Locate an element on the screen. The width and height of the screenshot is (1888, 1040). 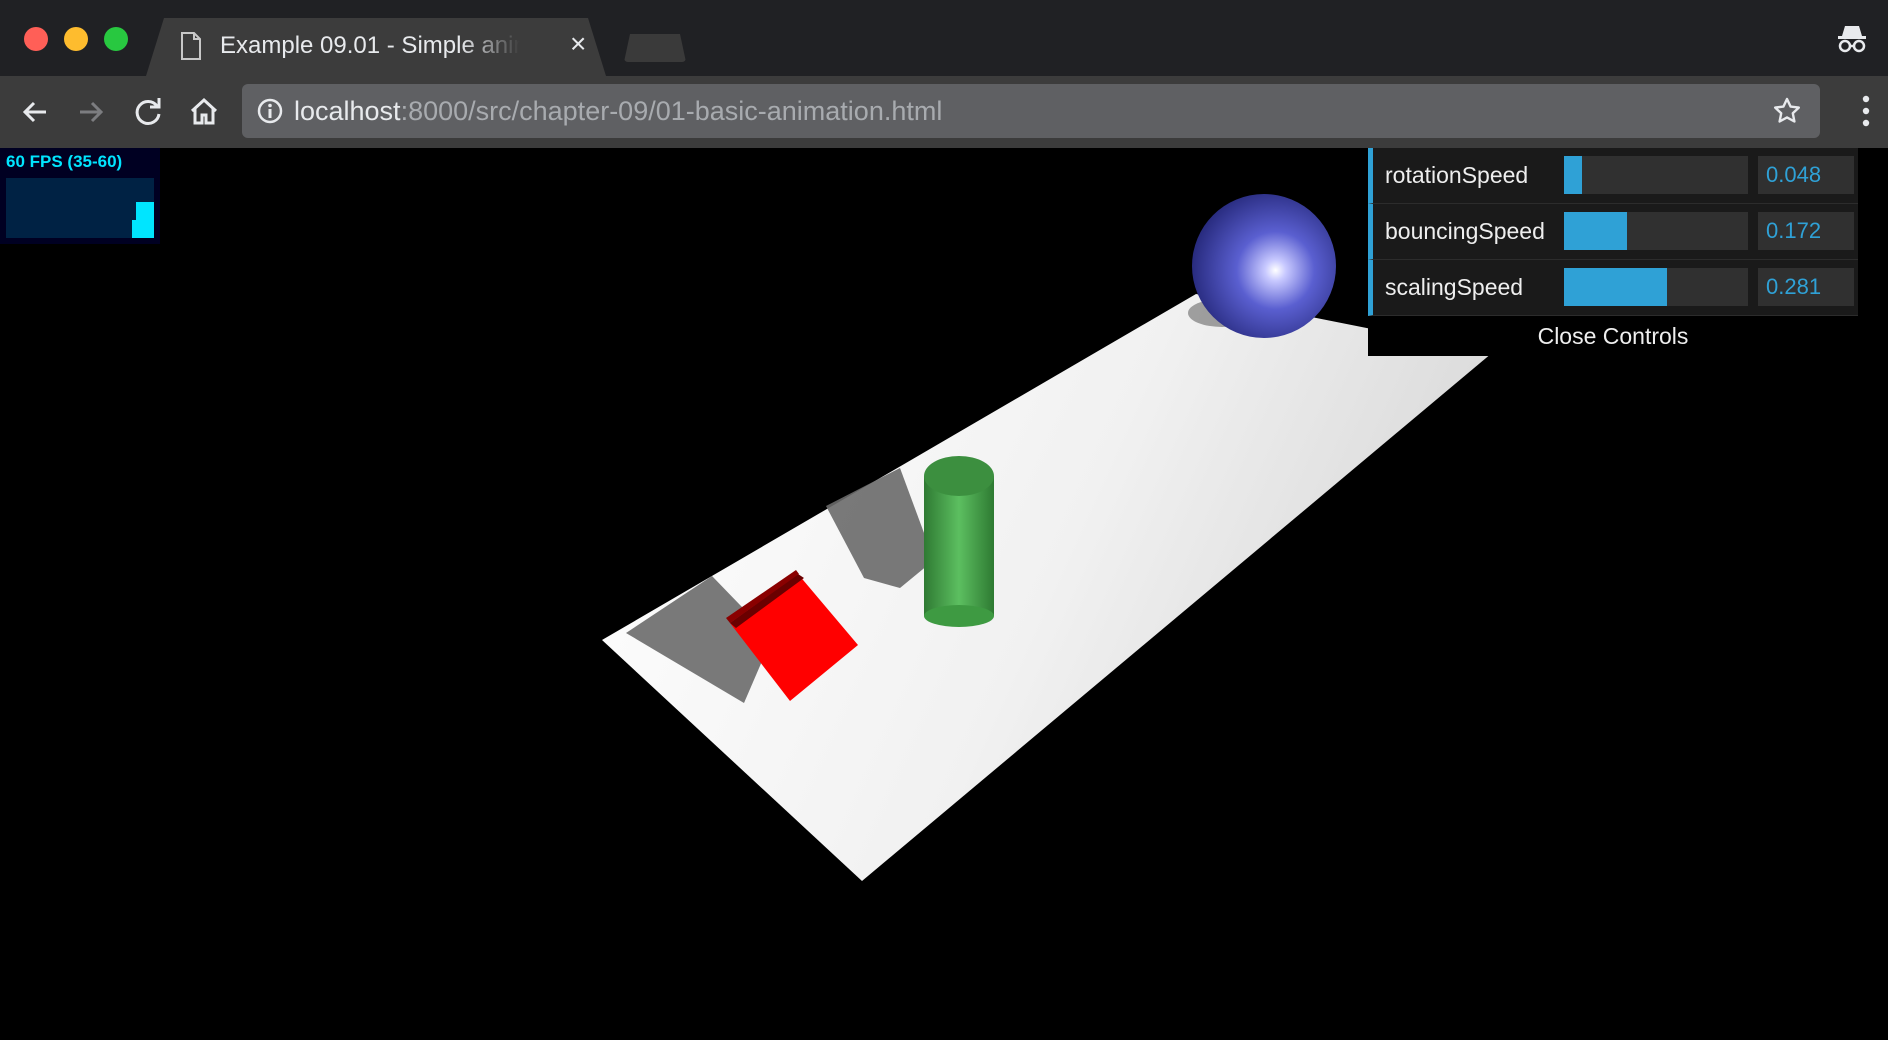
more-menu-icon is located at coordinates (1866, 113).